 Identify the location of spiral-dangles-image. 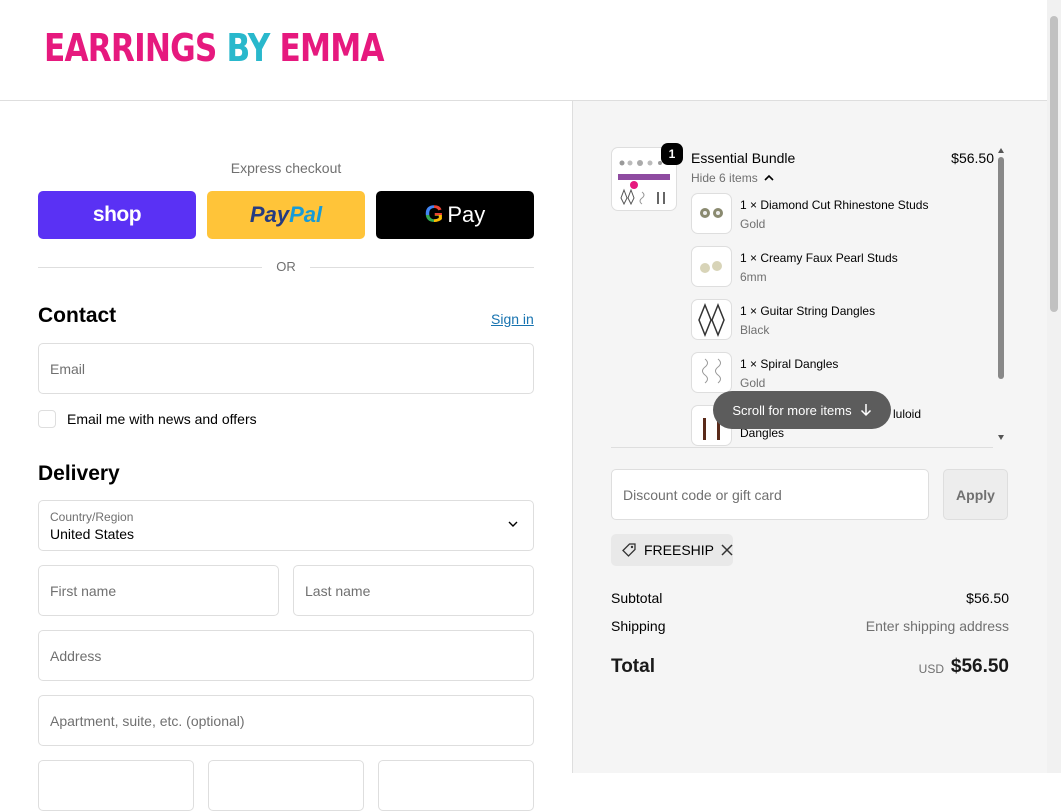
(711, 371).